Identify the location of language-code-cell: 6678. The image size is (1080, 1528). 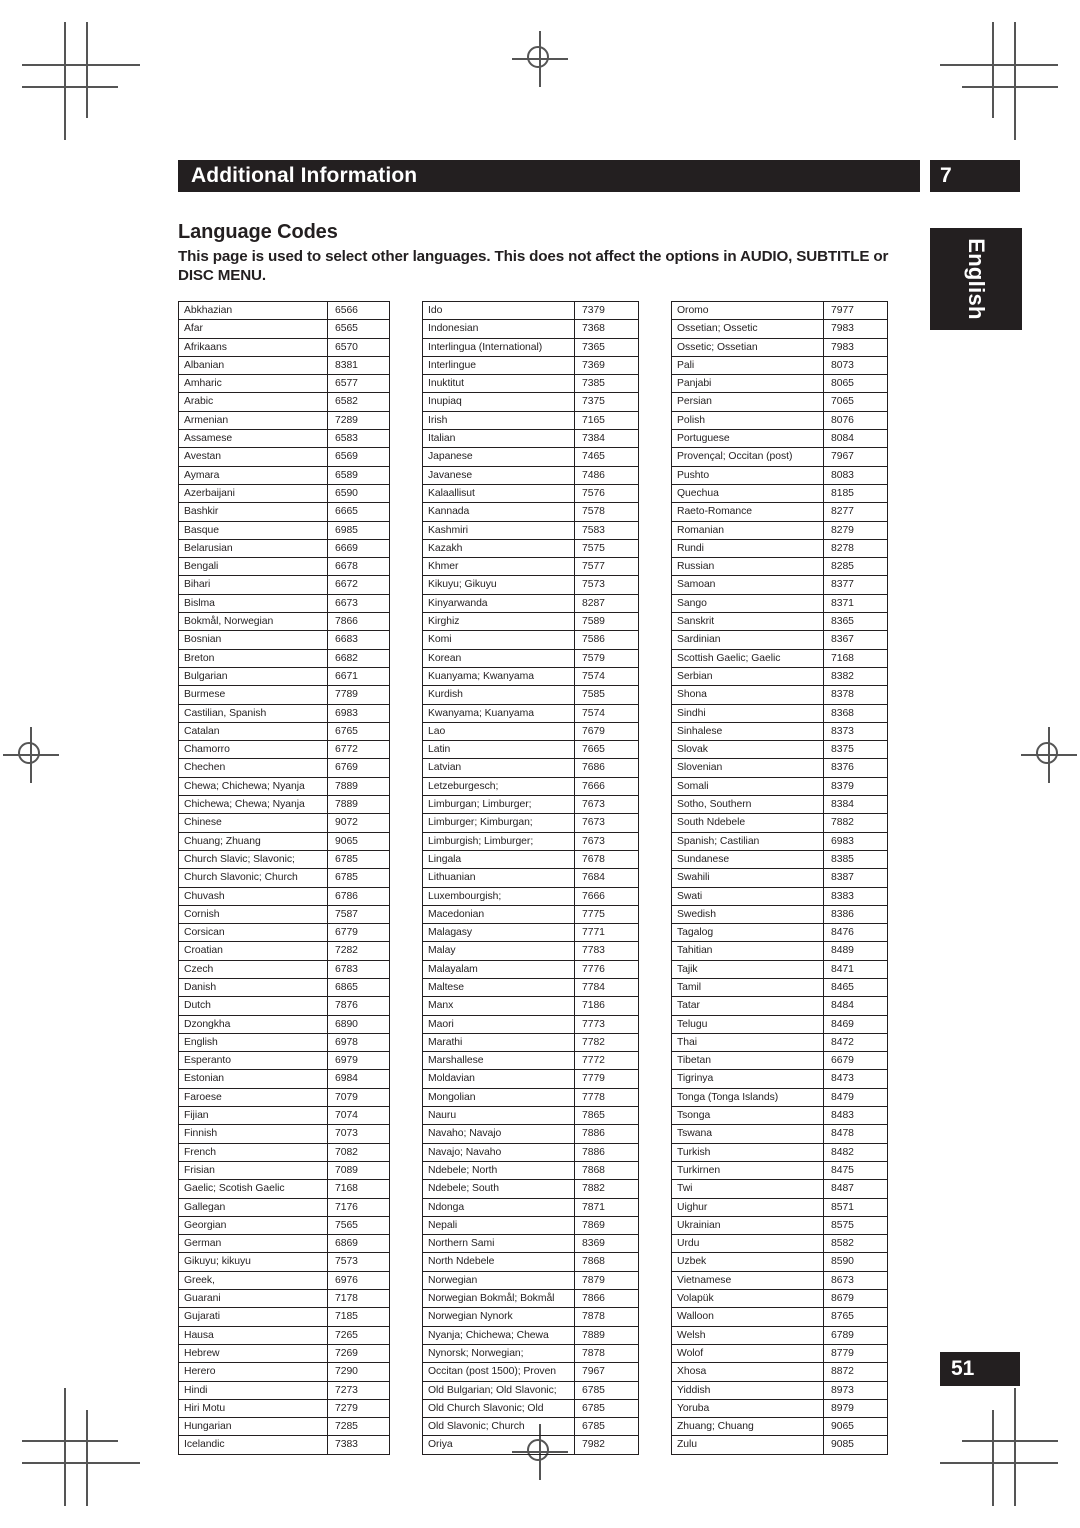
(358, 567).